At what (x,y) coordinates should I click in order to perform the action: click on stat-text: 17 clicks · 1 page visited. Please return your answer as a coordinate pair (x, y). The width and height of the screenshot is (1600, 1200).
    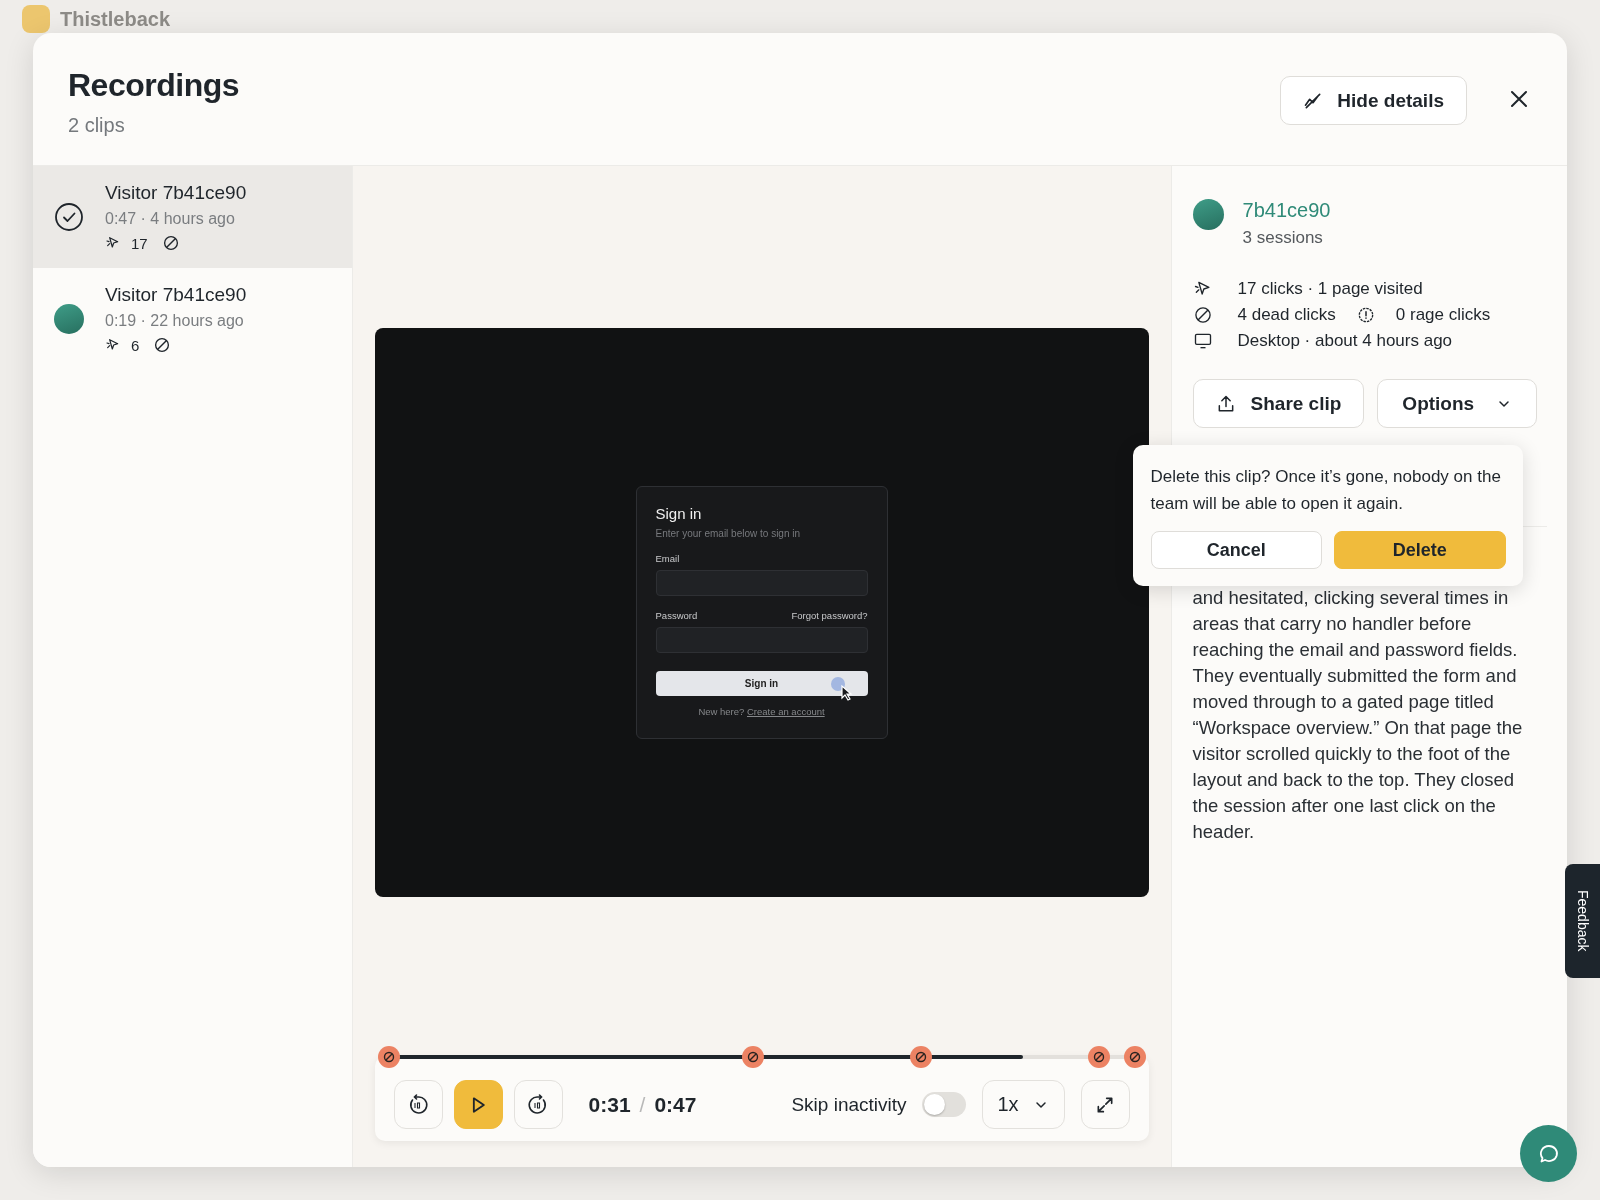
    Looking at the image, I should click on (1330, 289).